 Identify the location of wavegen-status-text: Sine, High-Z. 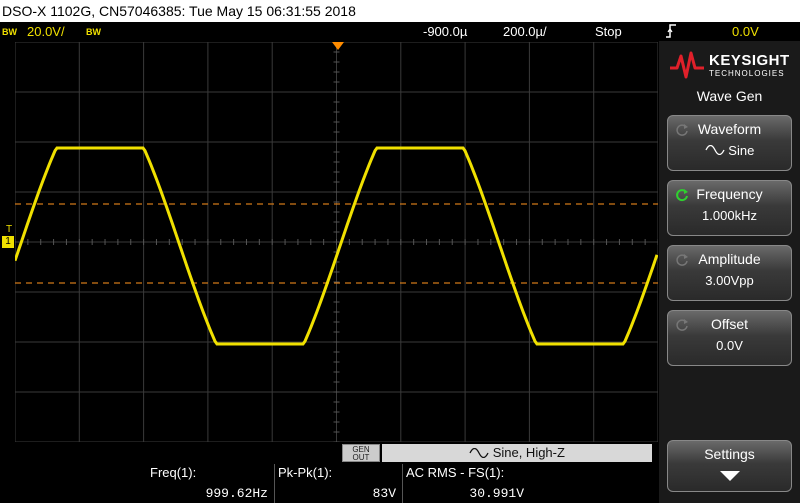
(528, 452).